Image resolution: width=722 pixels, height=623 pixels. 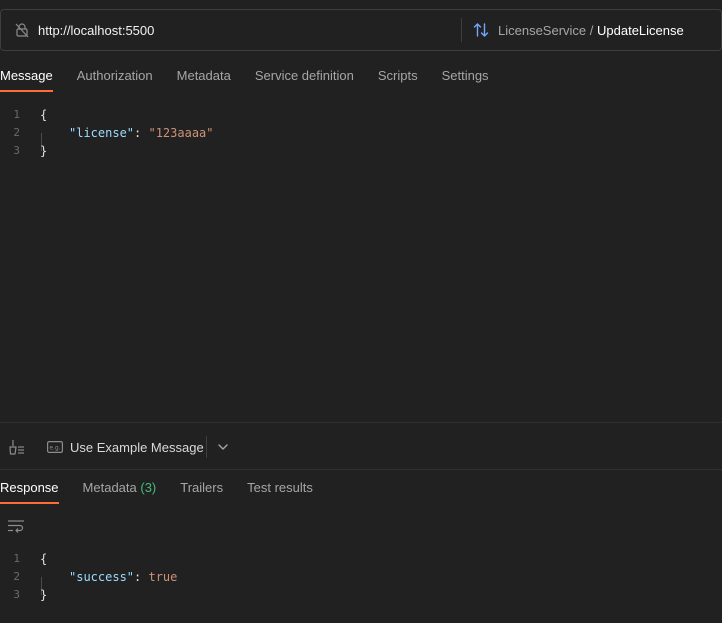 I want to click on json-key: "success", so click(x=102, y=577).